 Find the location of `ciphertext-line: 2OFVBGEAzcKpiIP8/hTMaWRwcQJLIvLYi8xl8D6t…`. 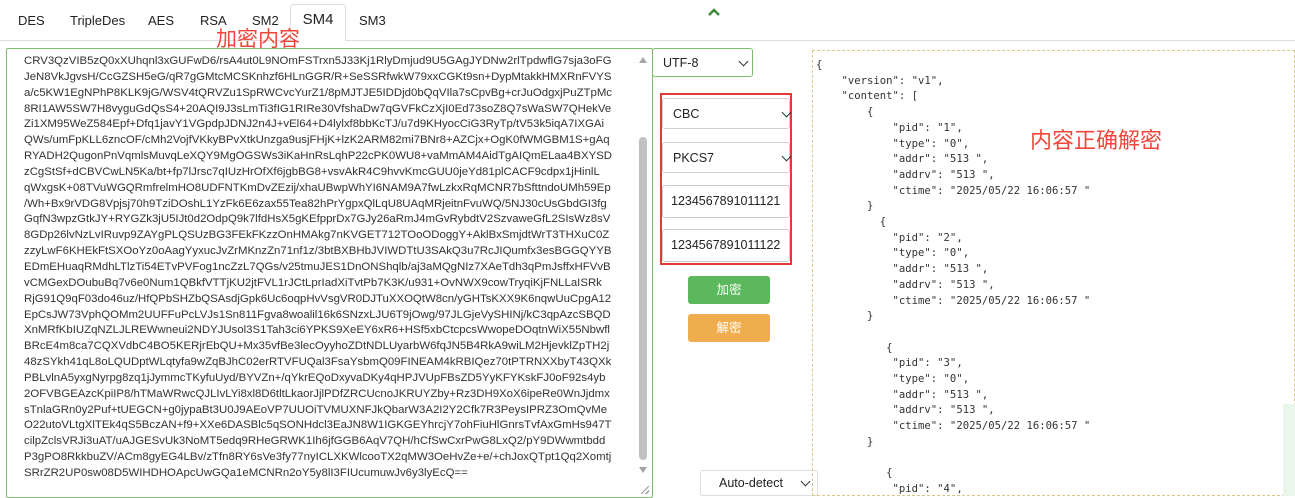

ciphertext-line: 2OFVBGEAzcKpiIP8/hTMaWRwcQJLIvLYi8xl8D6t… is located at coordinates (317, 393).